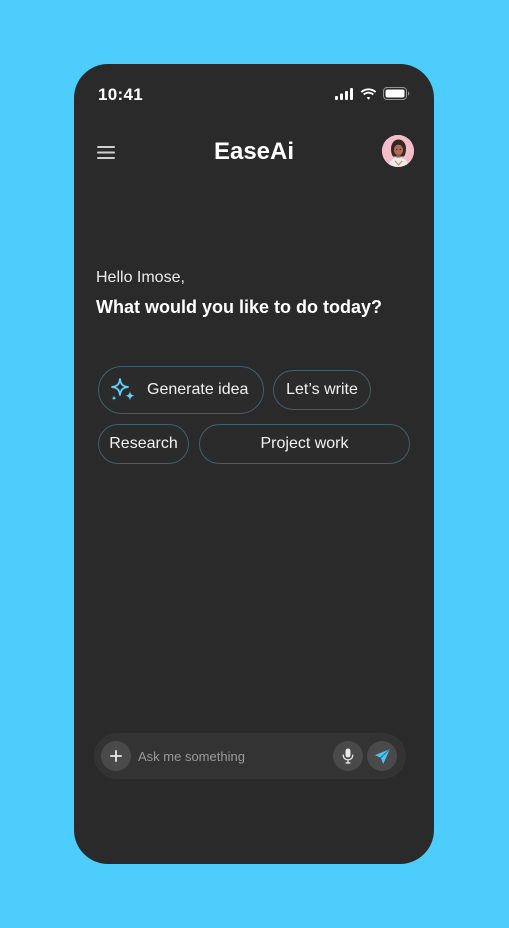  Describe the element at coordinates (344, 93) in the screenshot. I see `cellular-signal-icon` at that location.